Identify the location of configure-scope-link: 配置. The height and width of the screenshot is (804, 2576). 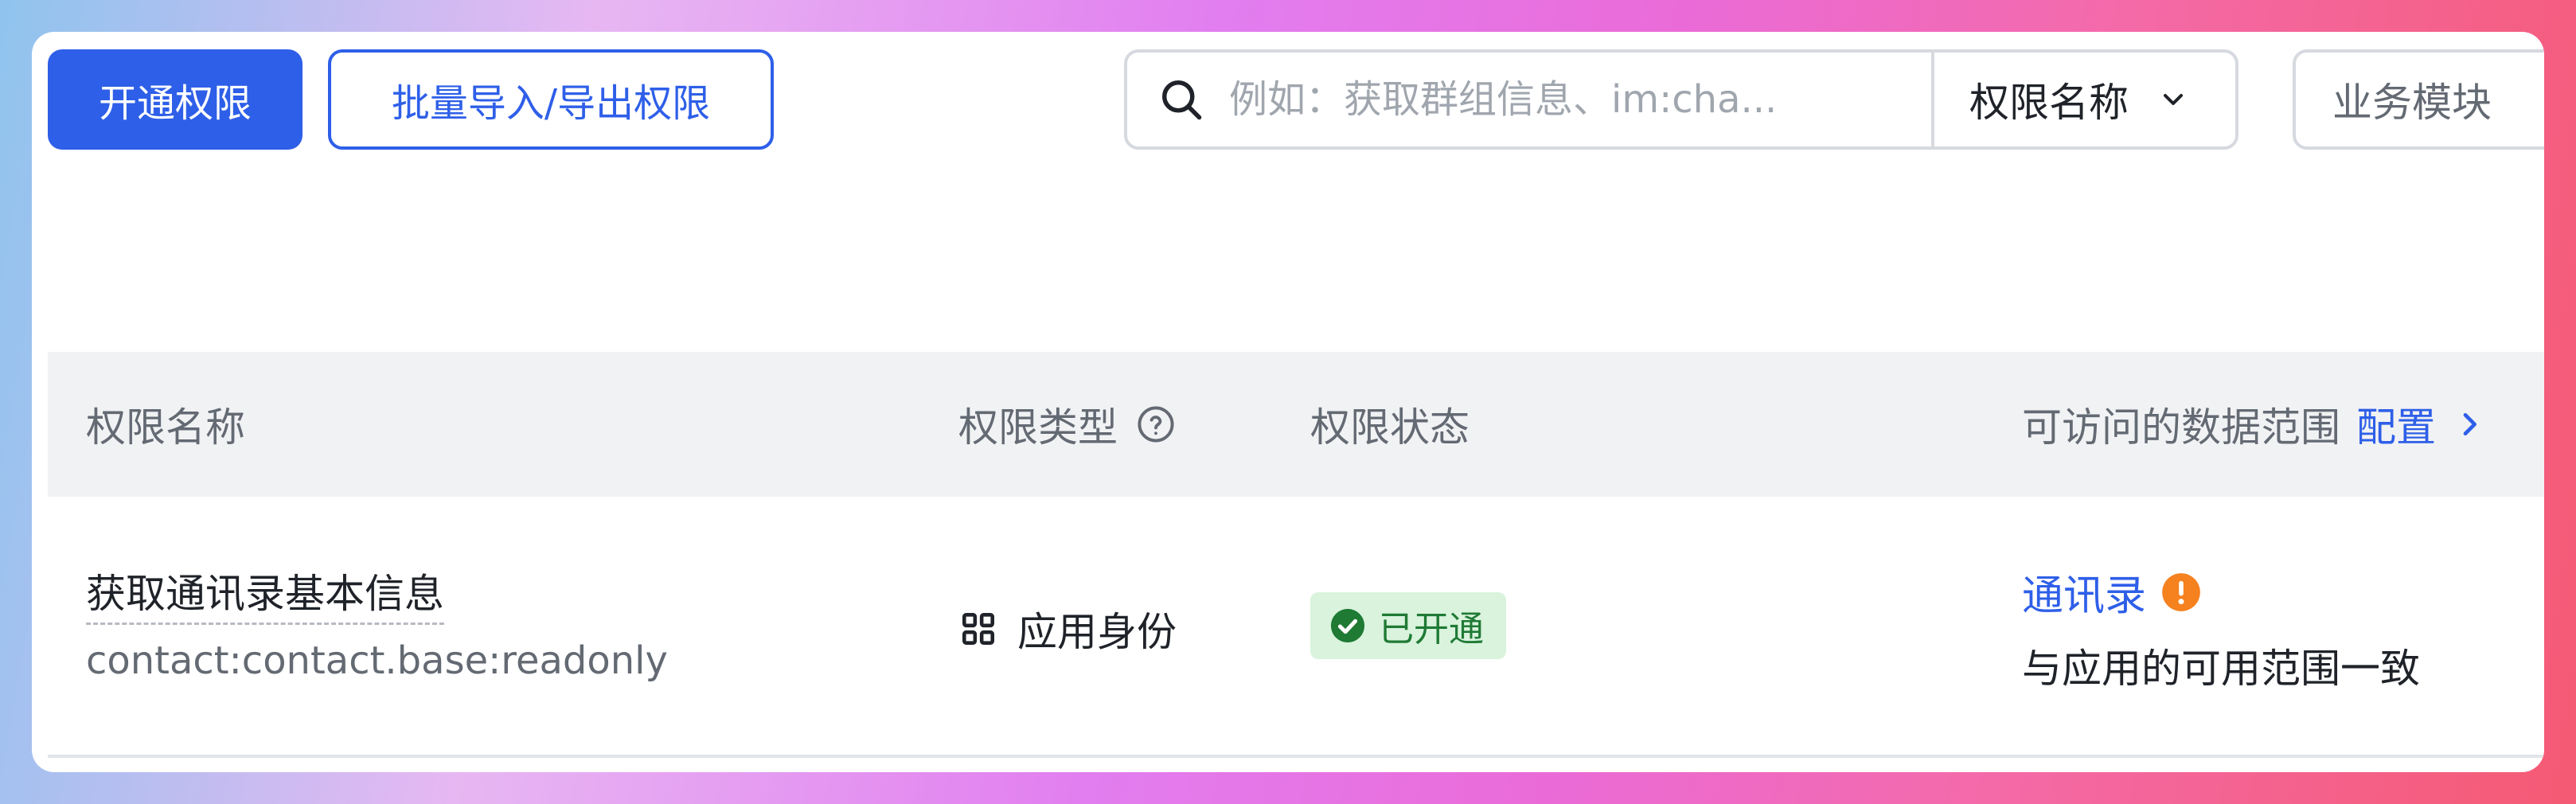
(2396, 425).